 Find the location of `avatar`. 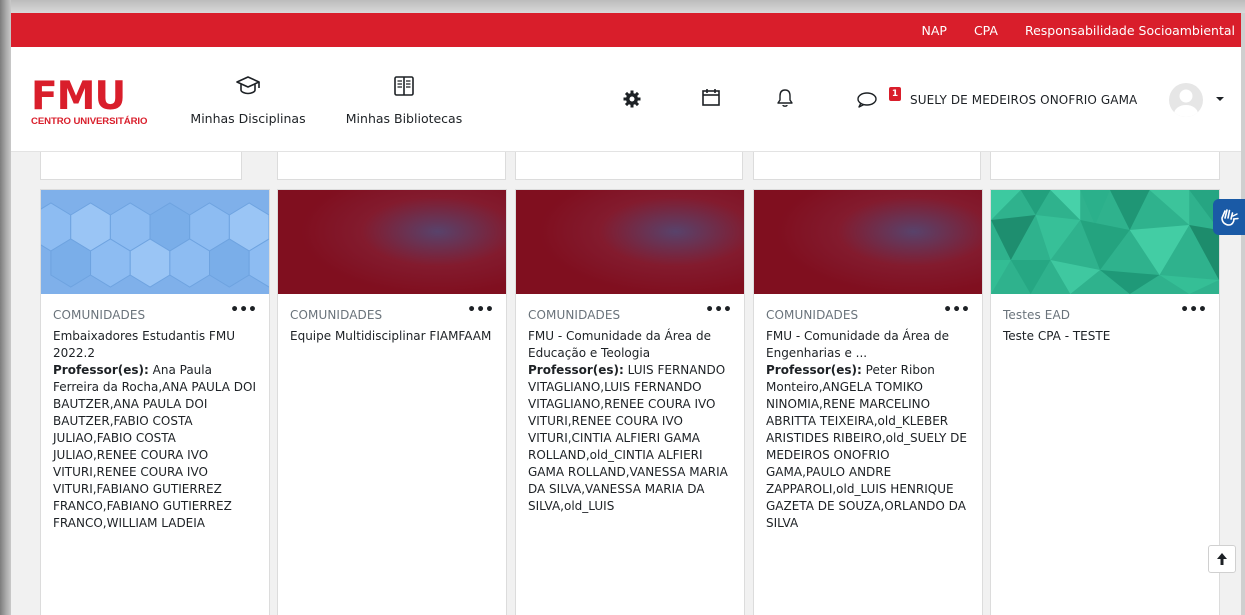

avatar is located at coordinates (1186, 100).